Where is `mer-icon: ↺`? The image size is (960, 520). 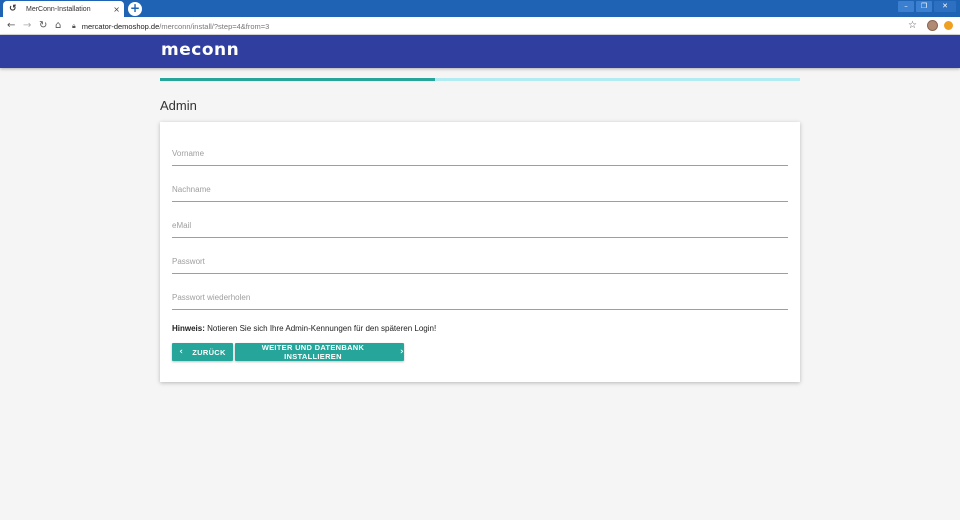 mer-icon: ↺ is located at coordinates (13, 8).